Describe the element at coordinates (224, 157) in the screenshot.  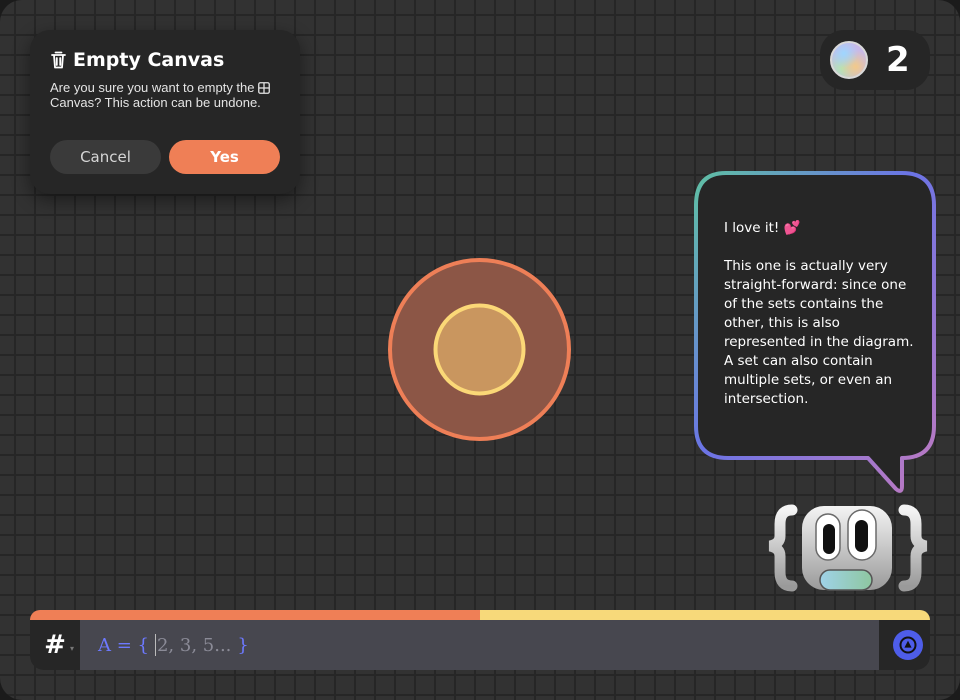
I see `yes-button: Yes` at that location.